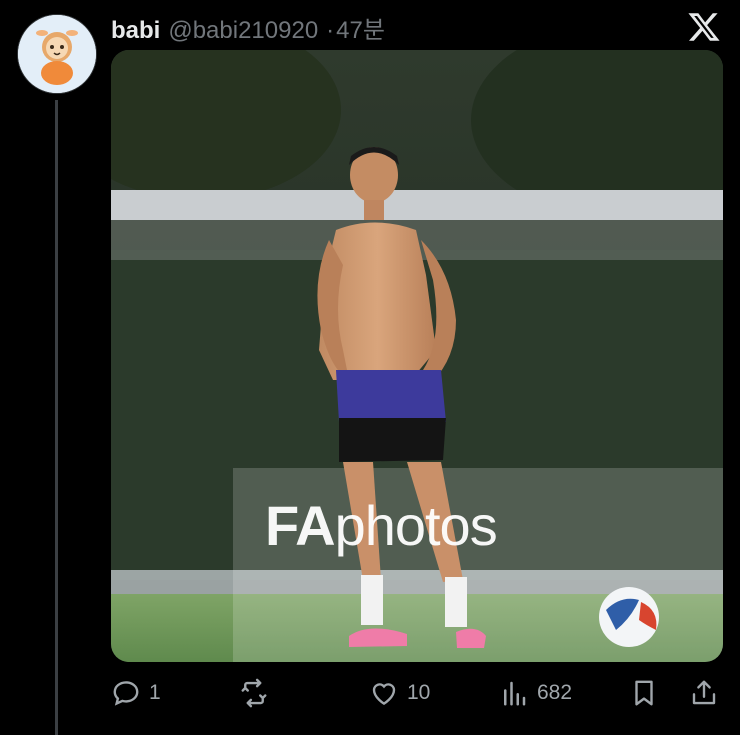 This screenshot has height=735, width=740. Describe the element at coordinates (515, 693) in the screenshot. I see `views-icon` at that location.